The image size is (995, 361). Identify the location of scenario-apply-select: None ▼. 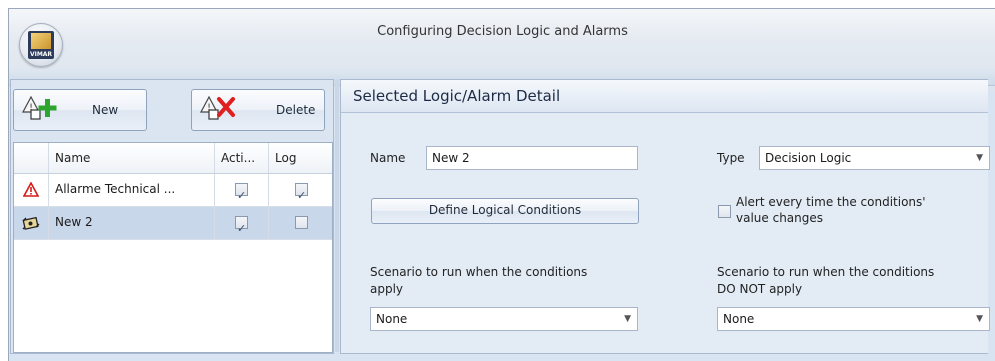
(504, 319).